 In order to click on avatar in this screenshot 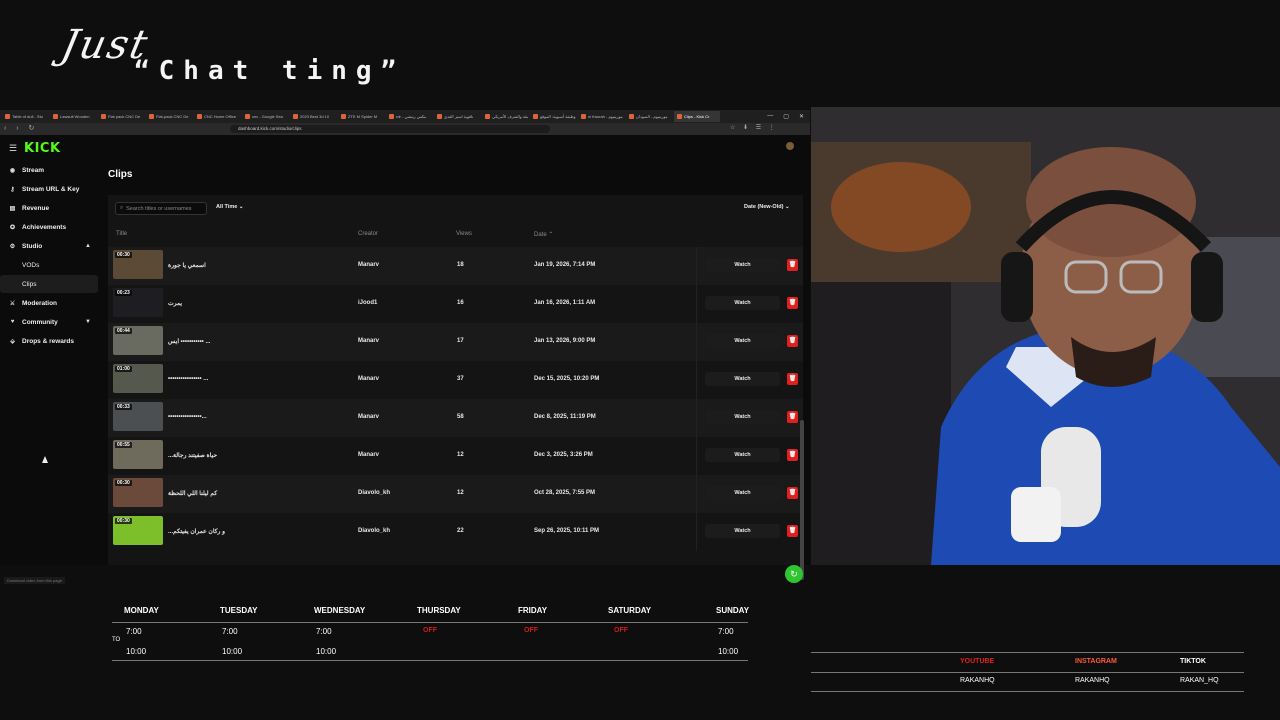, I will do `click(790, 146)`.